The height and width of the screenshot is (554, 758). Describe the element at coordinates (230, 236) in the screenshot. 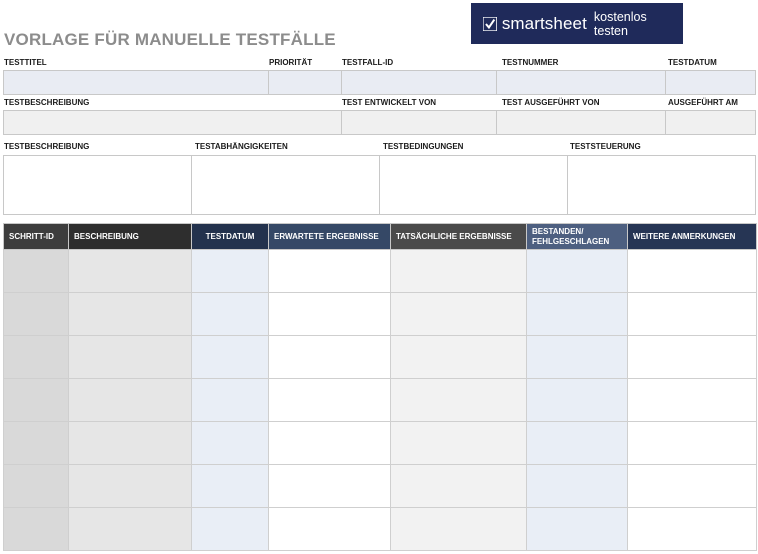

I see `header-testdatum: TESTDATUM` at that location.